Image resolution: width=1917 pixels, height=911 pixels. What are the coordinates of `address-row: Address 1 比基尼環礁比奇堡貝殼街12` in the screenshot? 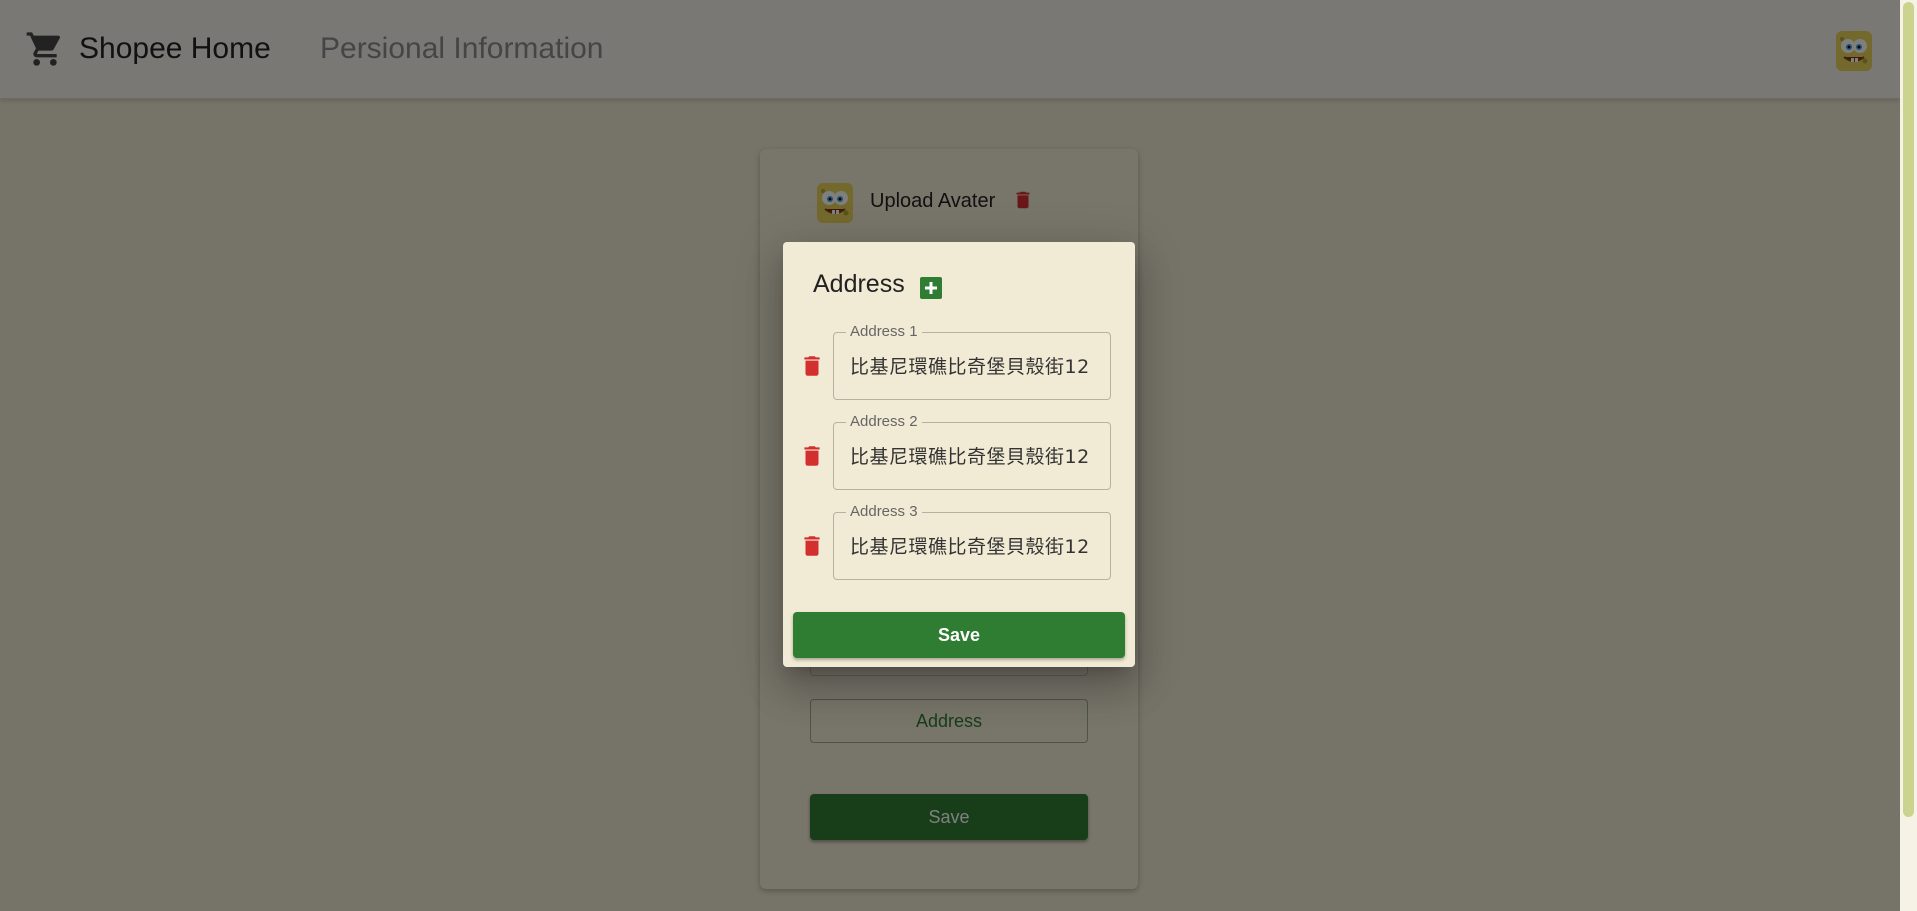 It's located at (959, 363).